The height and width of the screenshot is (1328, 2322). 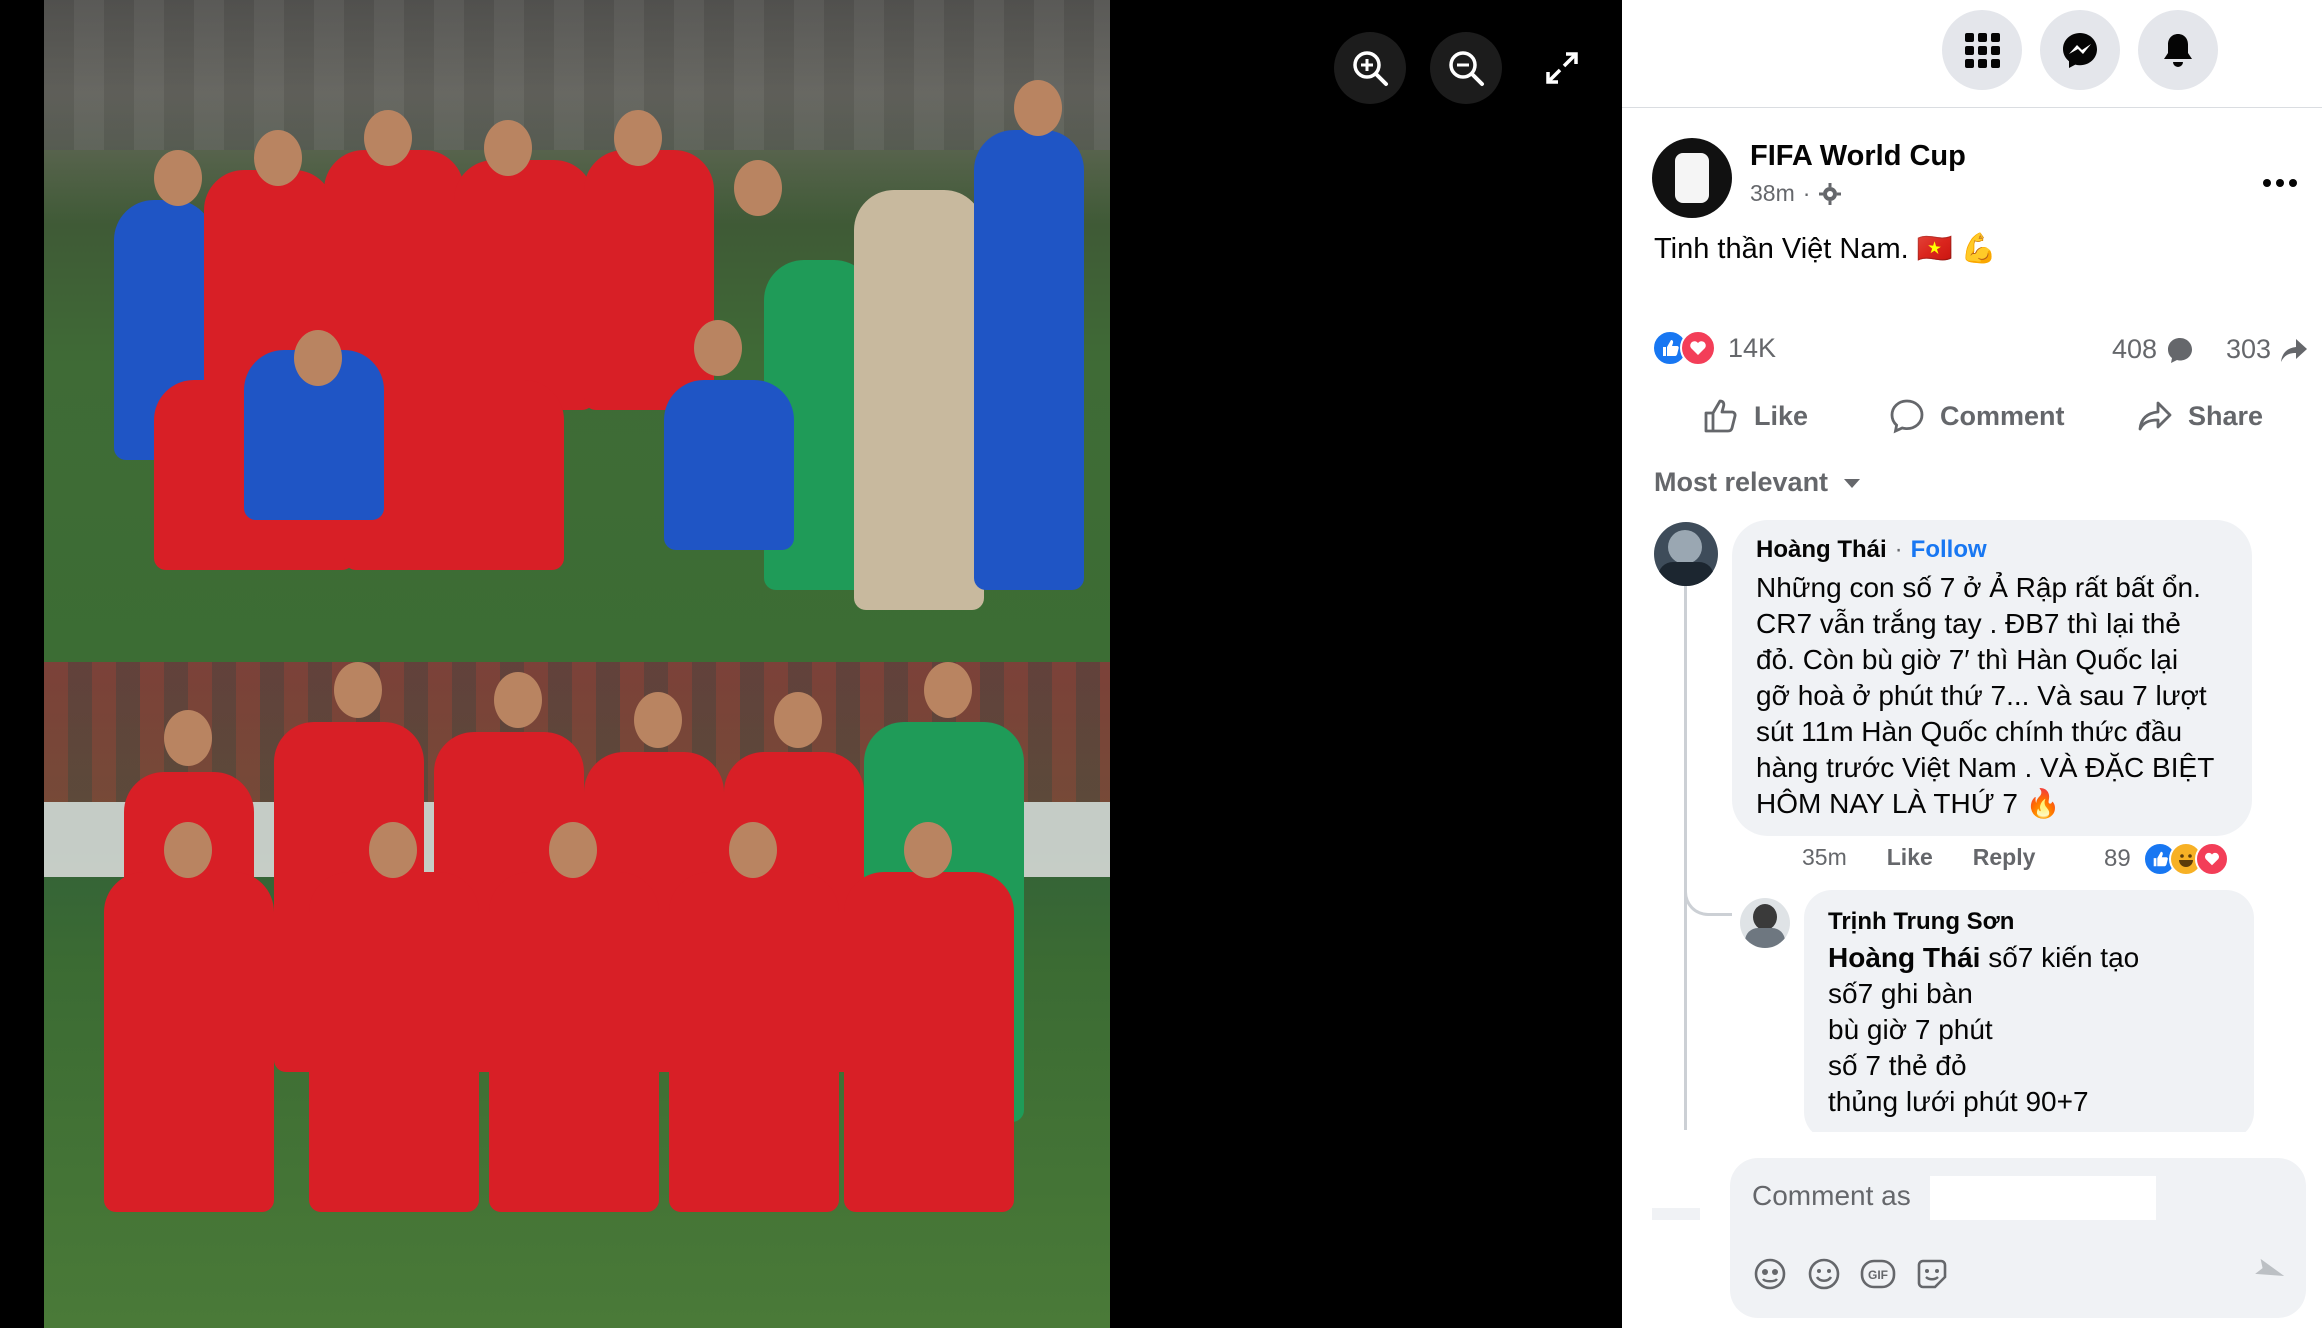 I want to click on reaction-summary: 14K, so click(x=1714, y=348).